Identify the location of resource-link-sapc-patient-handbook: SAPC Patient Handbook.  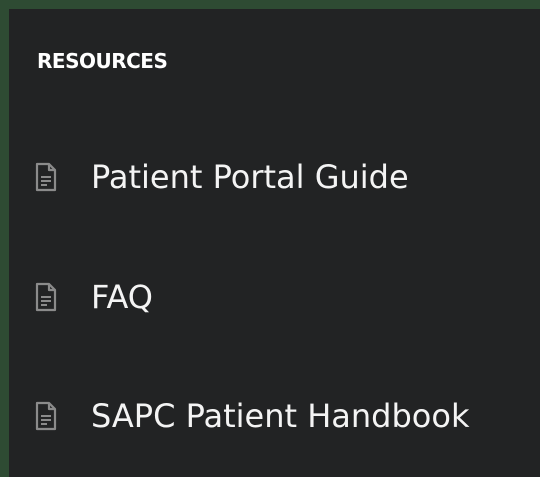
(252, 416).